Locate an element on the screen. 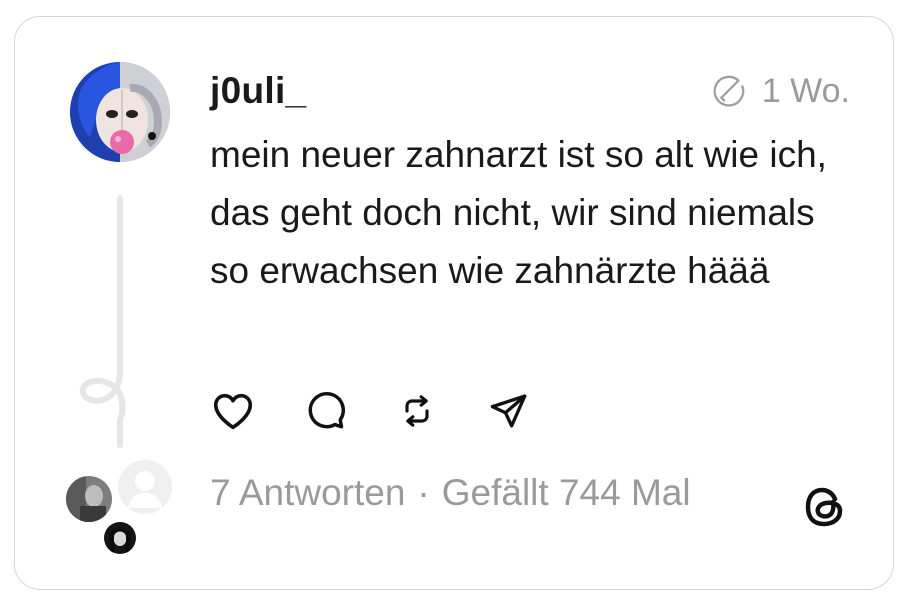  reply-button is located at coordinates (325, 411).